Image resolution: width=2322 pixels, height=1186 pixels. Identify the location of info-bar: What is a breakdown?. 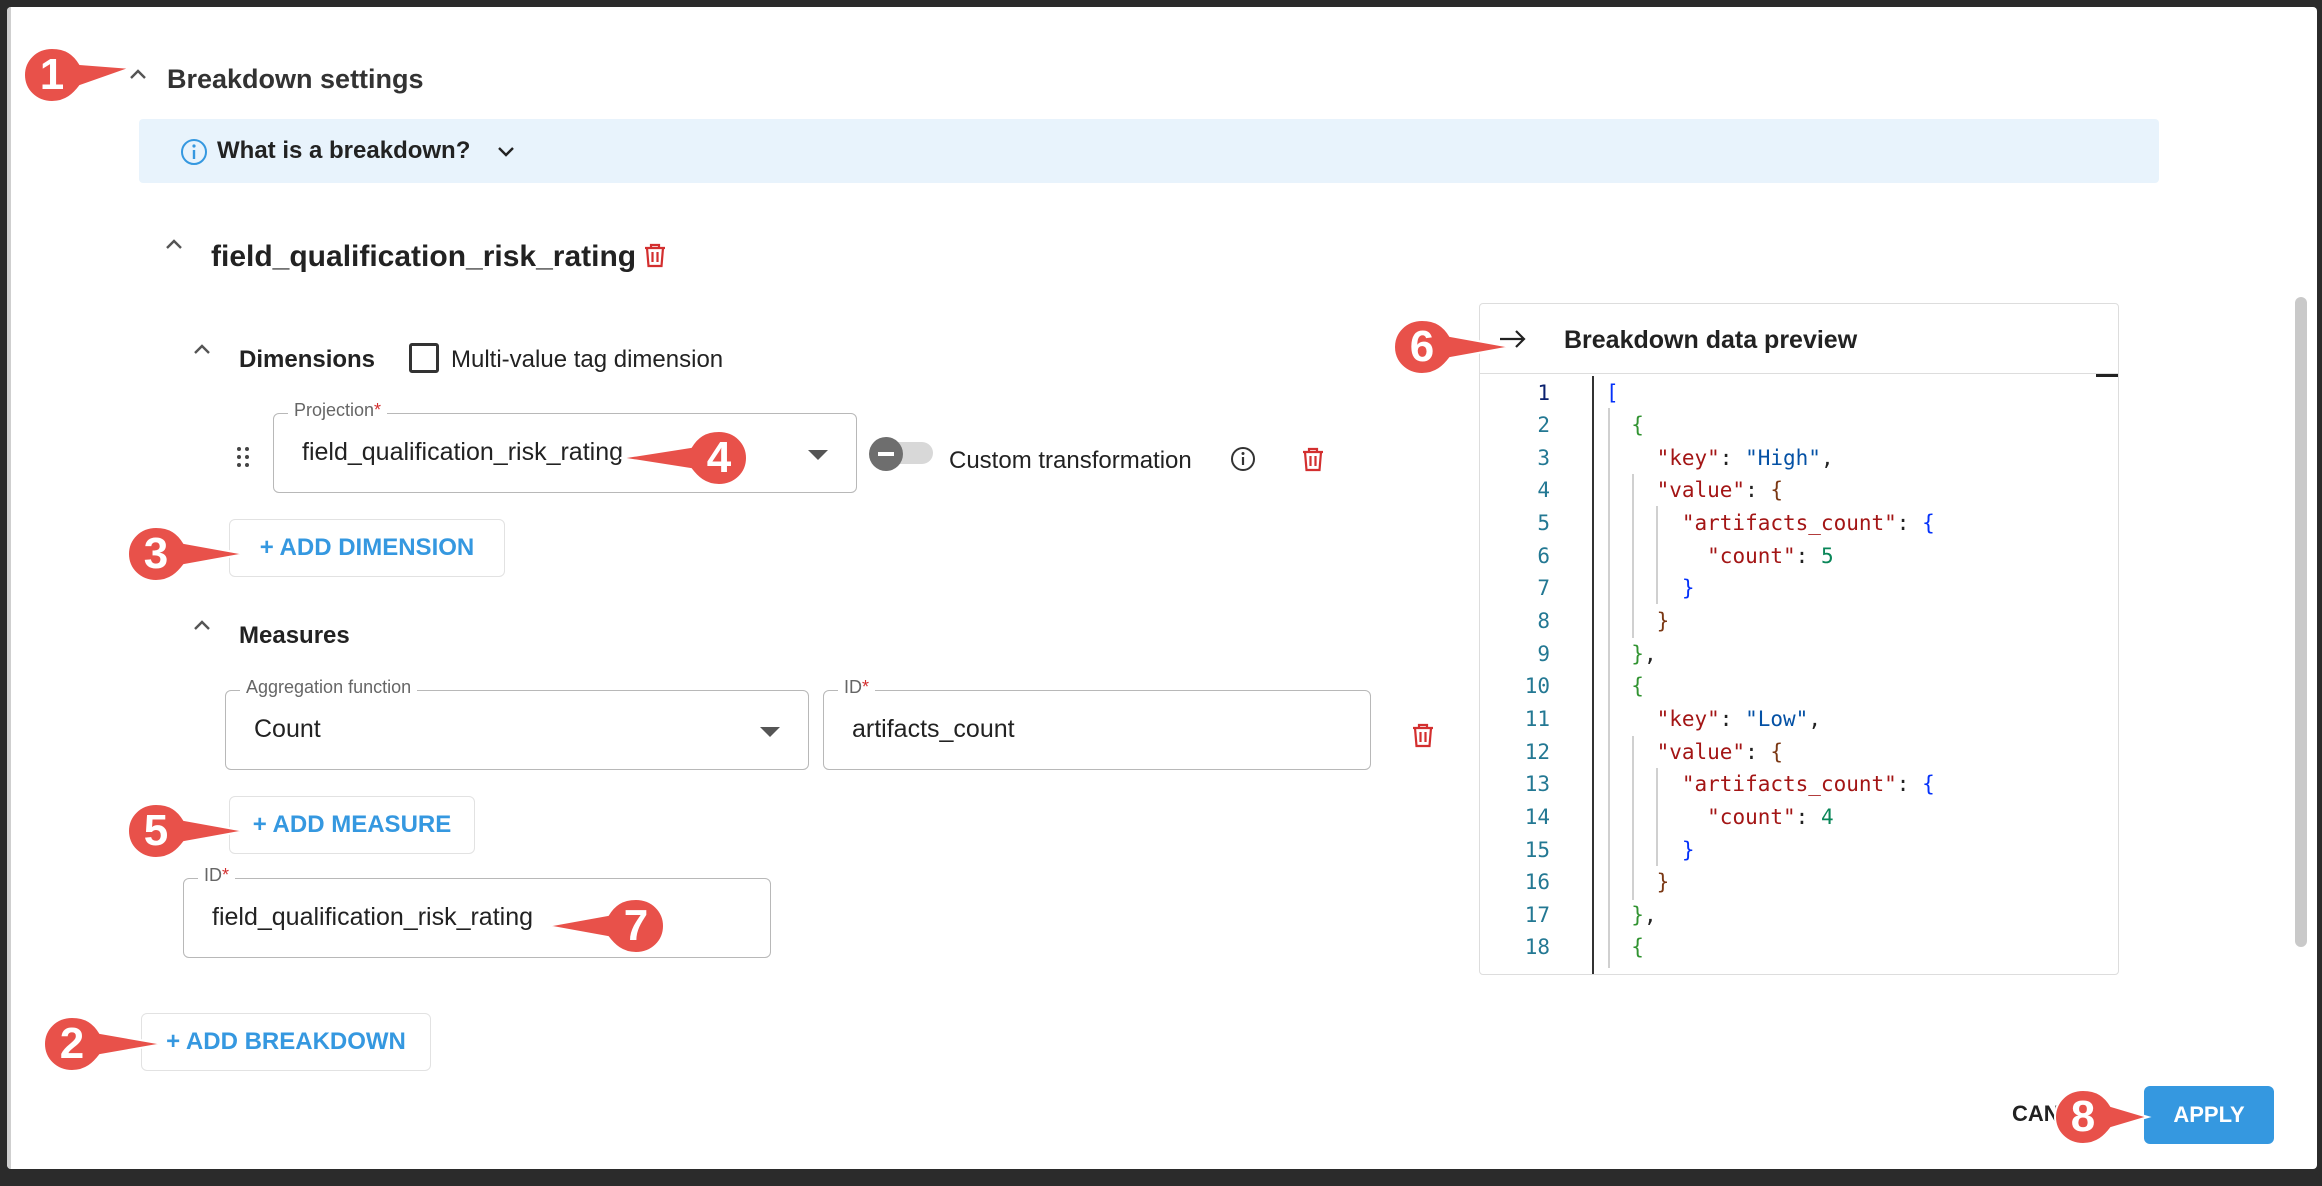
(1149, 151).